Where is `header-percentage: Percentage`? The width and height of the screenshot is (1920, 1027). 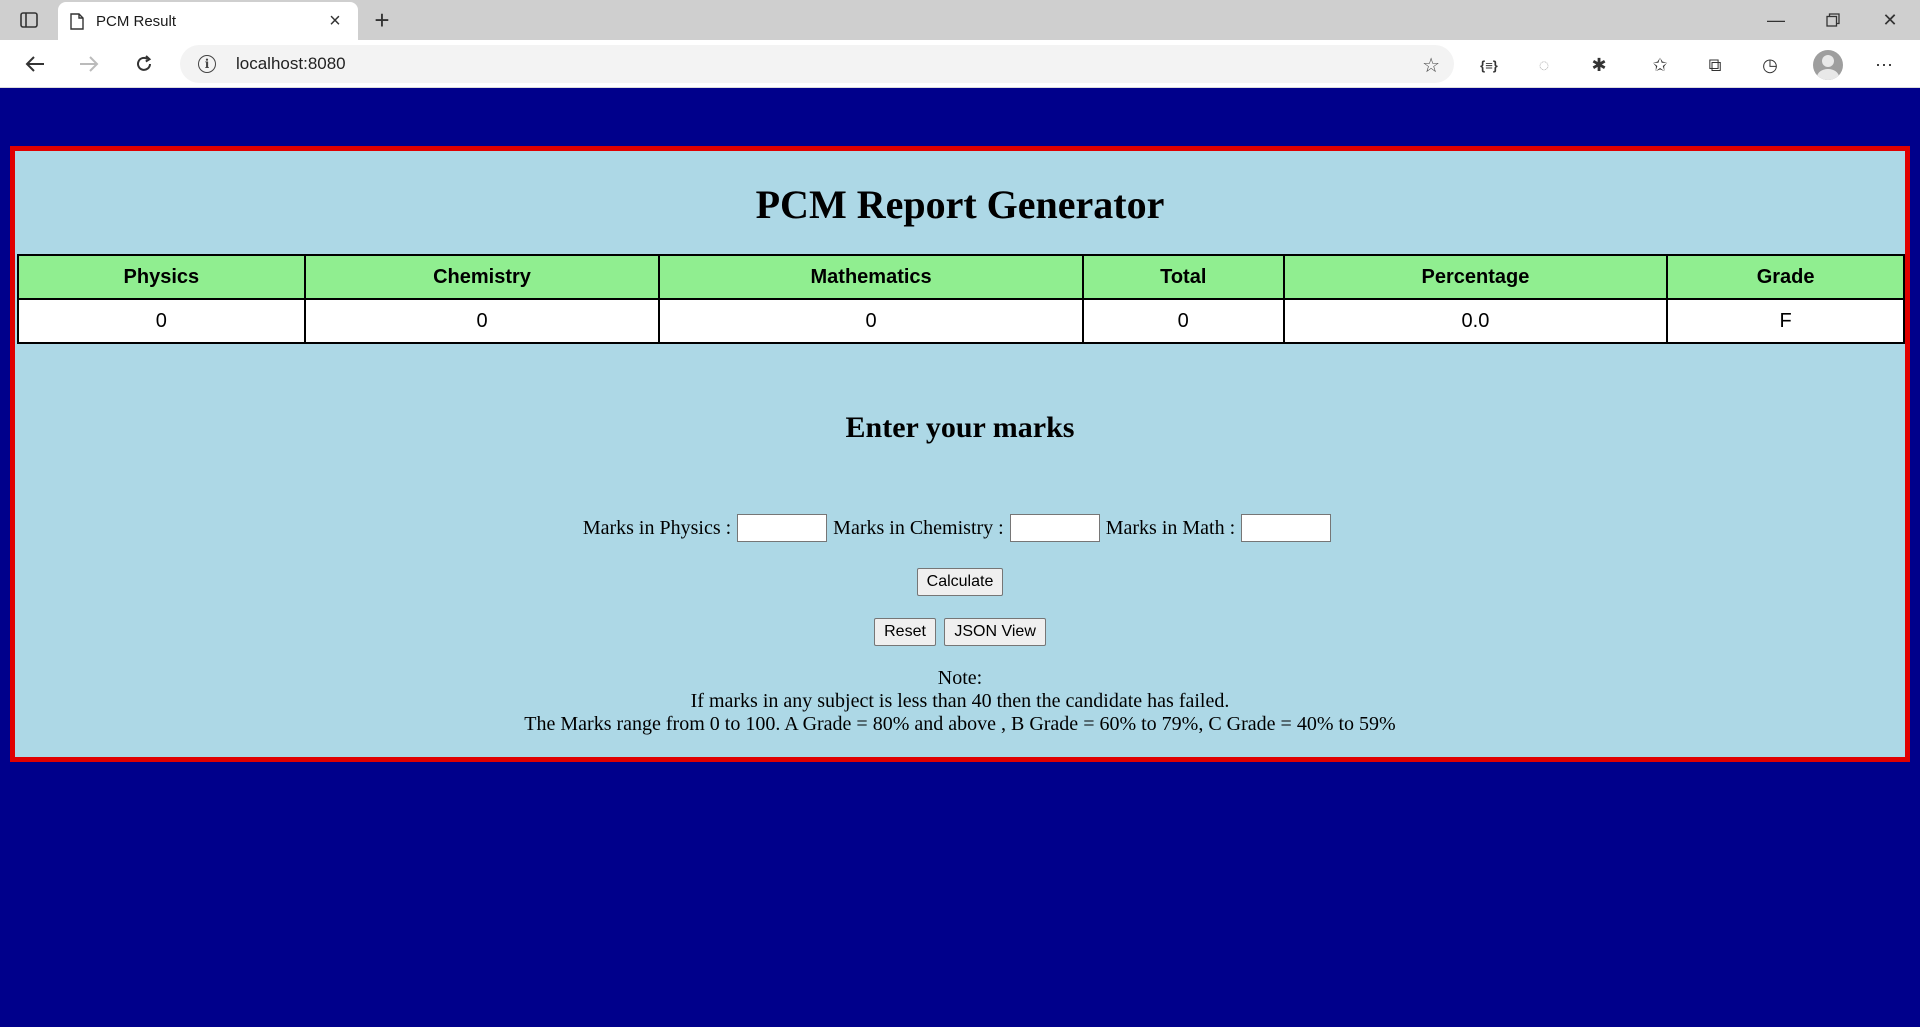
header-percentage: Percentage is located at coordinates (1475, 277).